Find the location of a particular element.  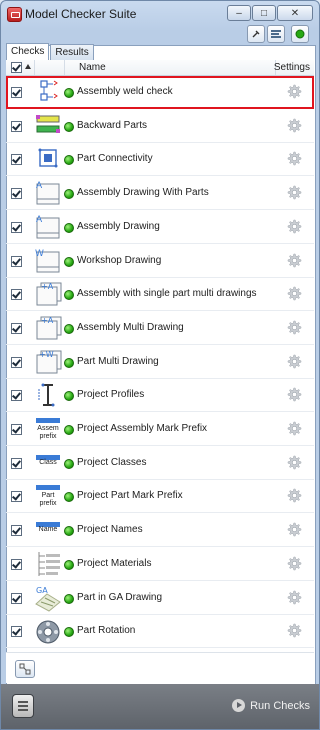

icon-caption: Part prefix is located at coordinates (48, 500).